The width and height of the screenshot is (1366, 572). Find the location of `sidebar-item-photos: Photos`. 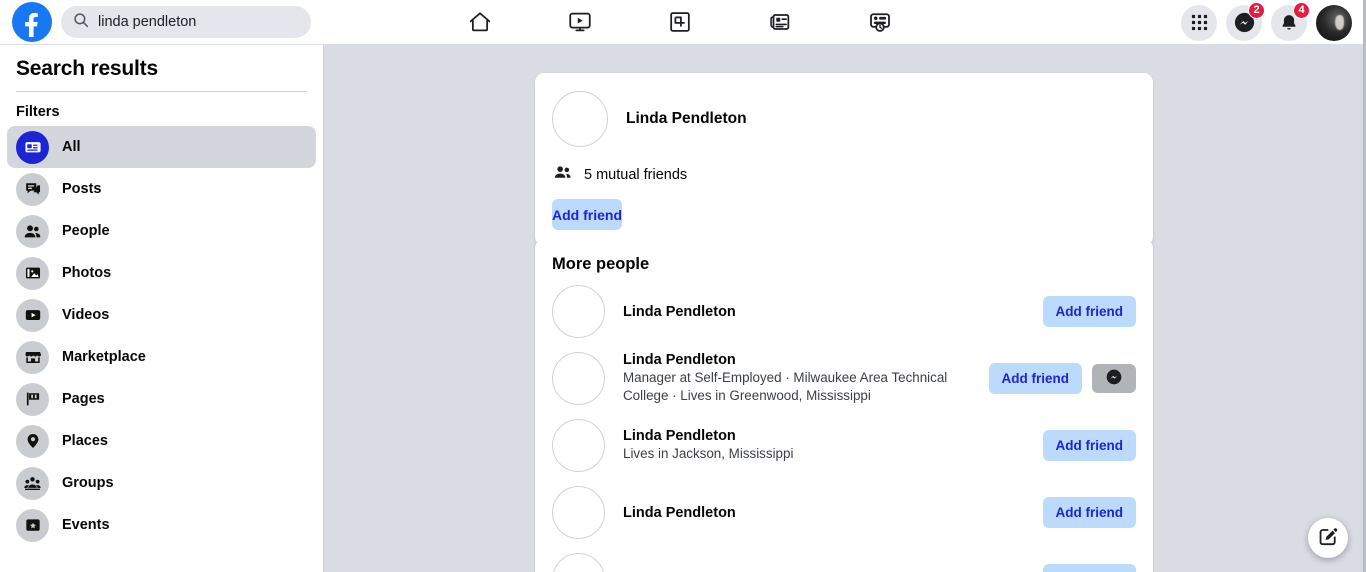

sidebar-item-photos: Photos is located at coordinates (161, 273).